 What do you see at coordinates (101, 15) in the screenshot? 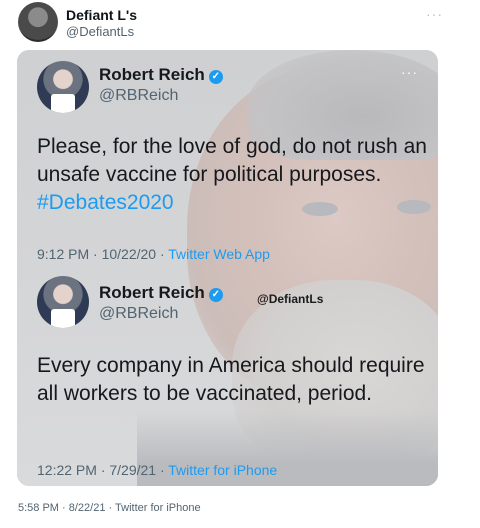
I see `display-name: Defiant L's` at bounding box center [101, 15].